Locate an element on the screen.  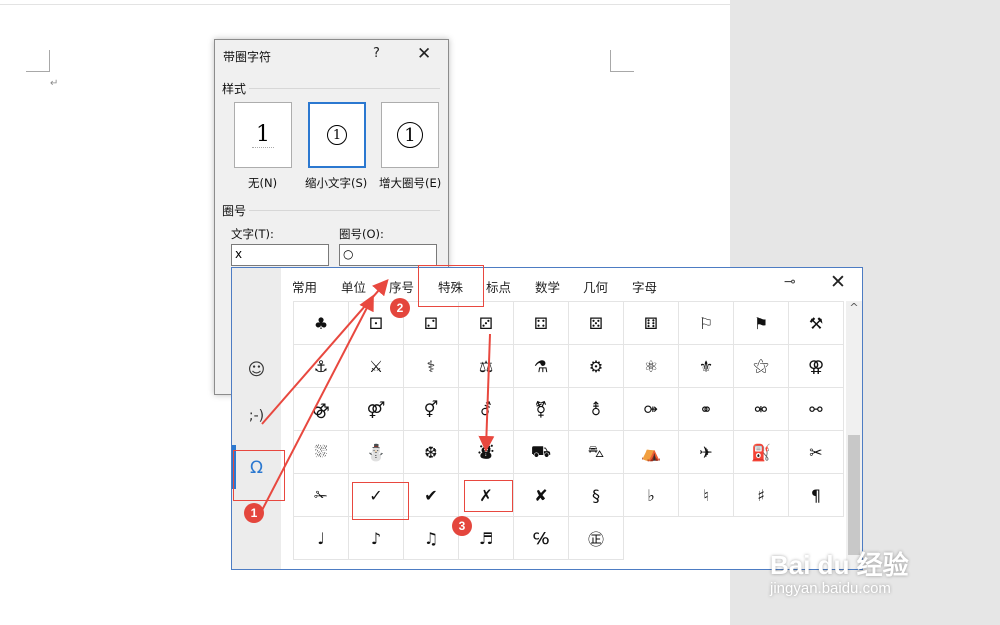
arrow-to-cross-row is located at coordinates (486, 392).